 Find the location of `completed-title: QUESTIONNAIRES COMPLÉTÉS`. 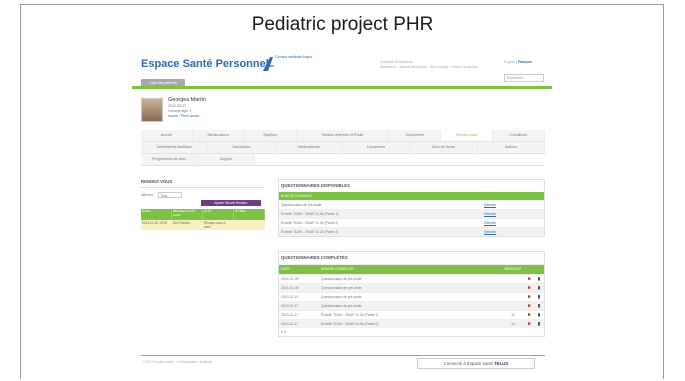

completed-title: QUESTIONNAIRES COMPLÉTÉS is located at coordinates (314, 257).